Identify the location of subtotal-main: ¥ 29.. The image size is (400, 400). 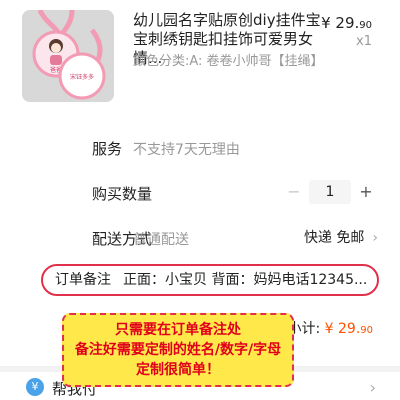
(342, 329).